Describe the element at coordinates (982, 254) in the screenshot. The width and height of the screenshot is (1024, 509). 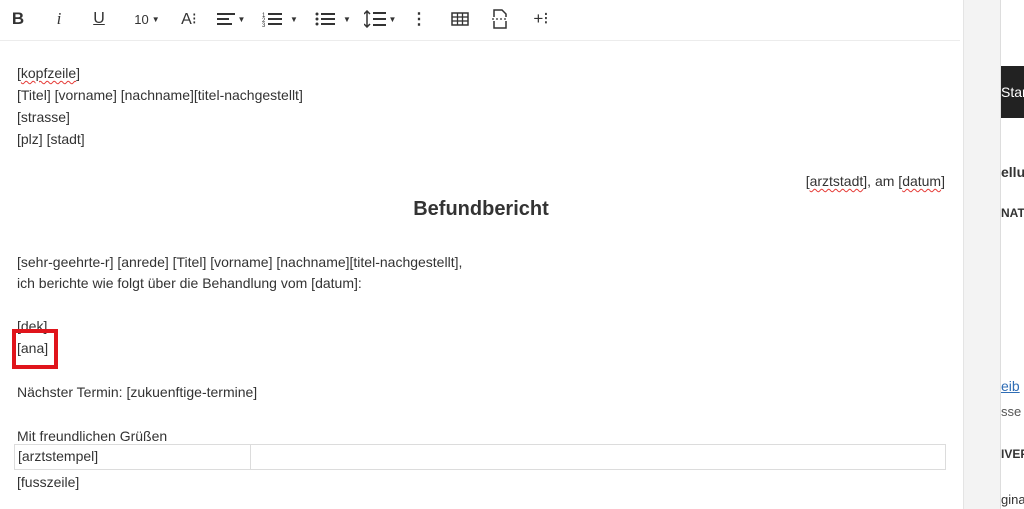
I see `editor-scroll-gutter` at that location.